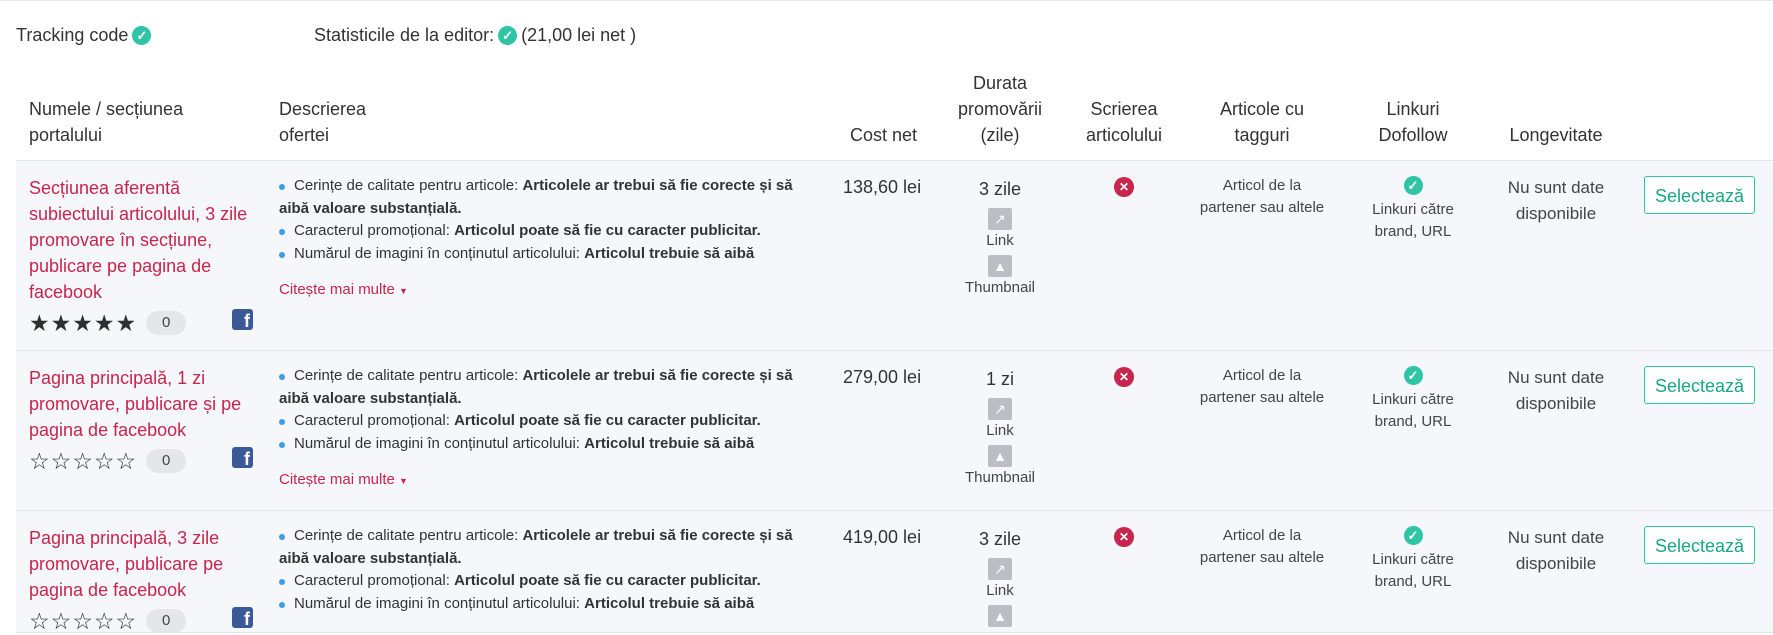 The image size is (1773, 635). I want to click on tracking-code-status: Tracking code ✓, so click(84, 35).